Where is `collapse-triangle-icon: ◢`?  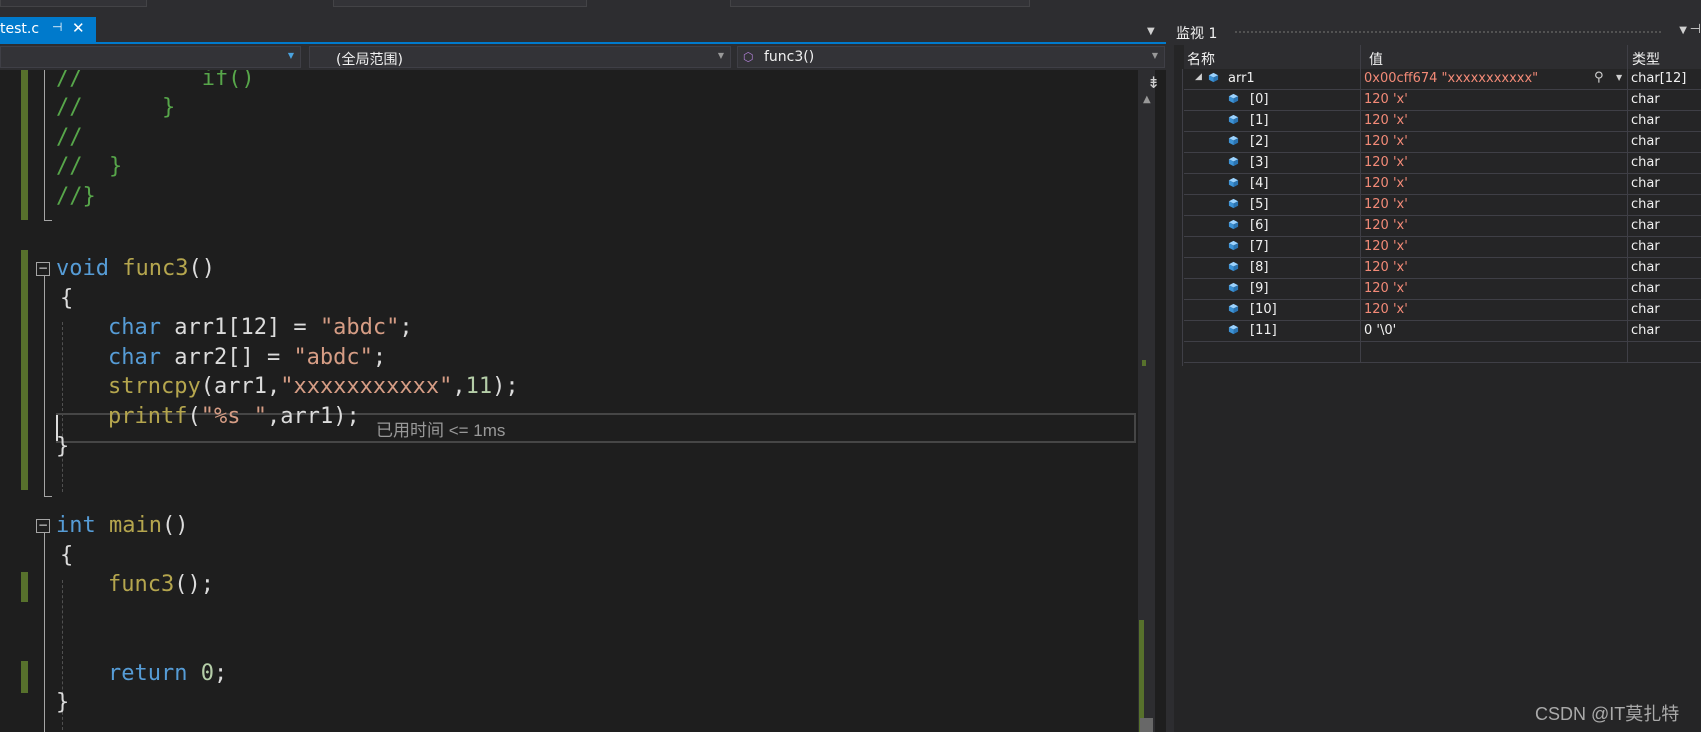 collapse-triangle-icon: ◢ is located at coordinates (1198, 77).